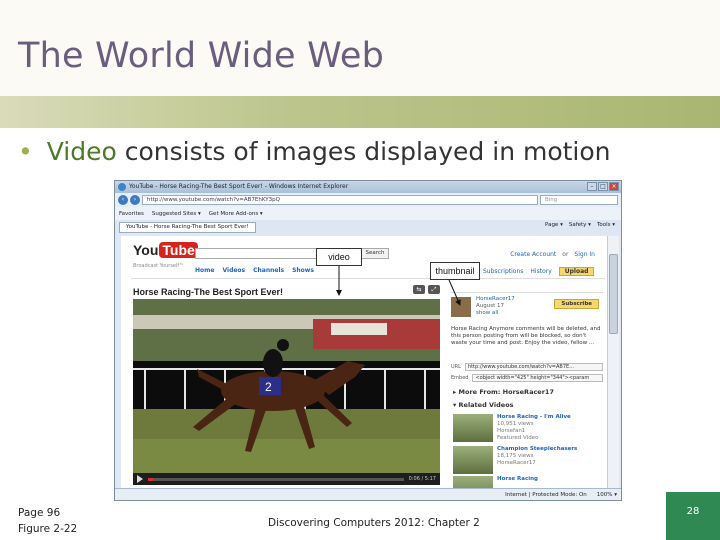  What do you see at coordinates (368, 278) in the screenshot?
I see `header-divider` at bounding box center [368, 278].